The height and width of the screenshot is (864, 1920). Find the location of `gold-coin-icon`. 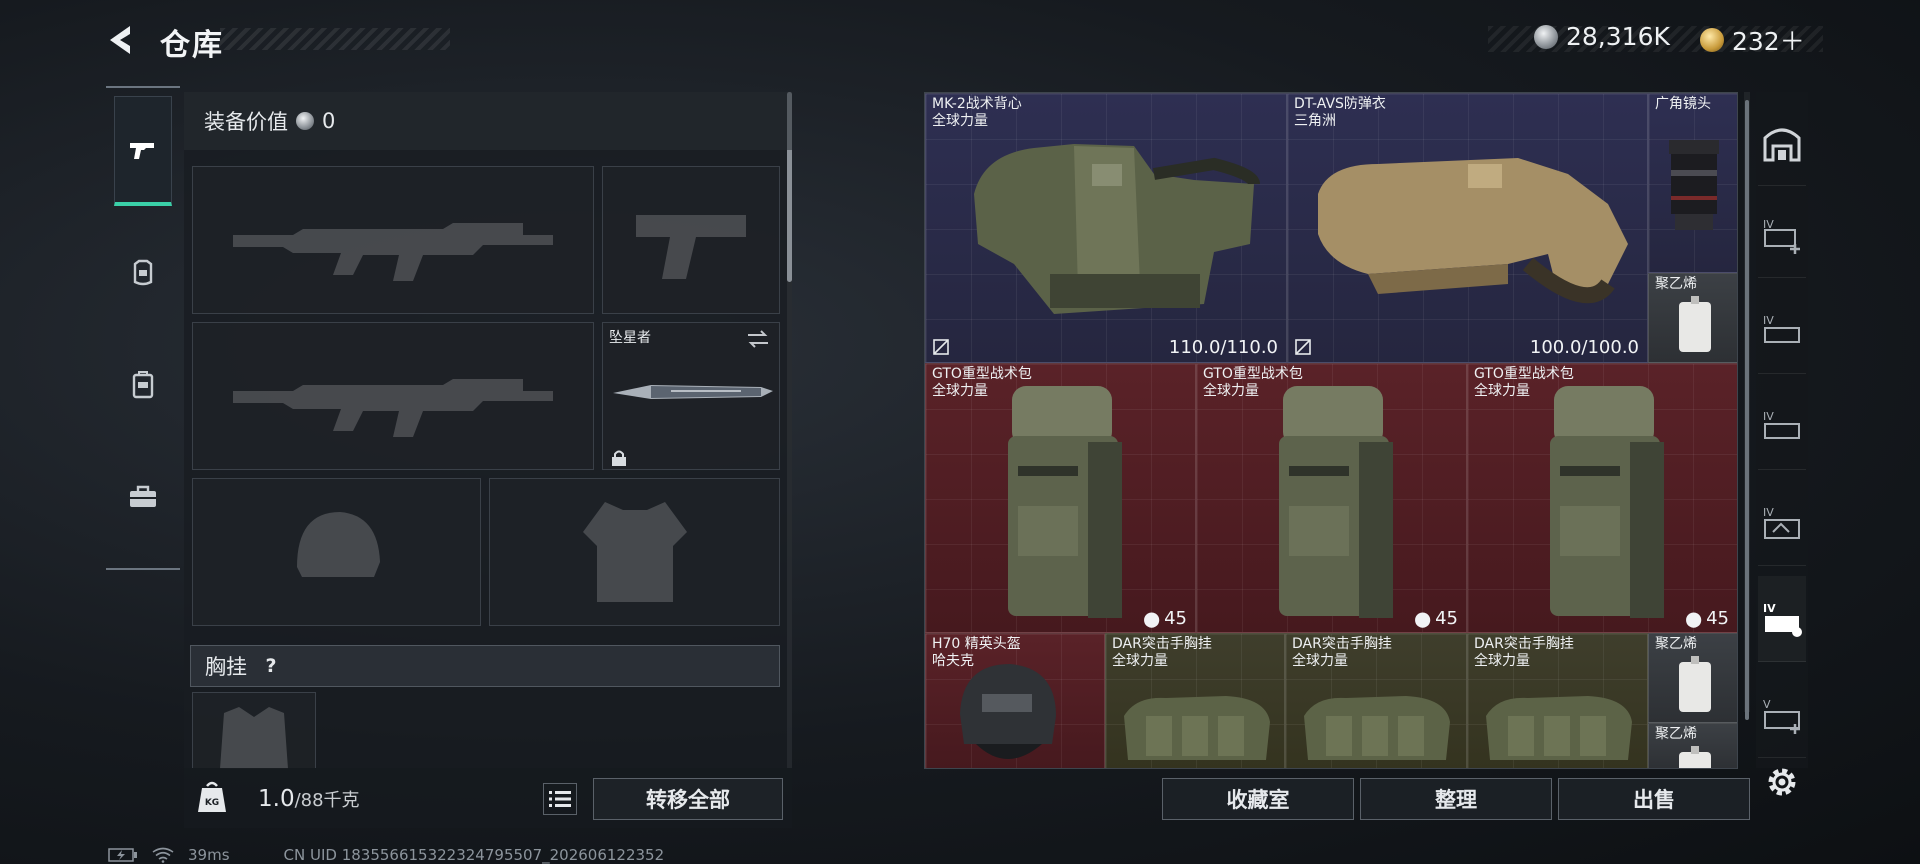

gold-coin-icon is located at coordinates (1712, 40).